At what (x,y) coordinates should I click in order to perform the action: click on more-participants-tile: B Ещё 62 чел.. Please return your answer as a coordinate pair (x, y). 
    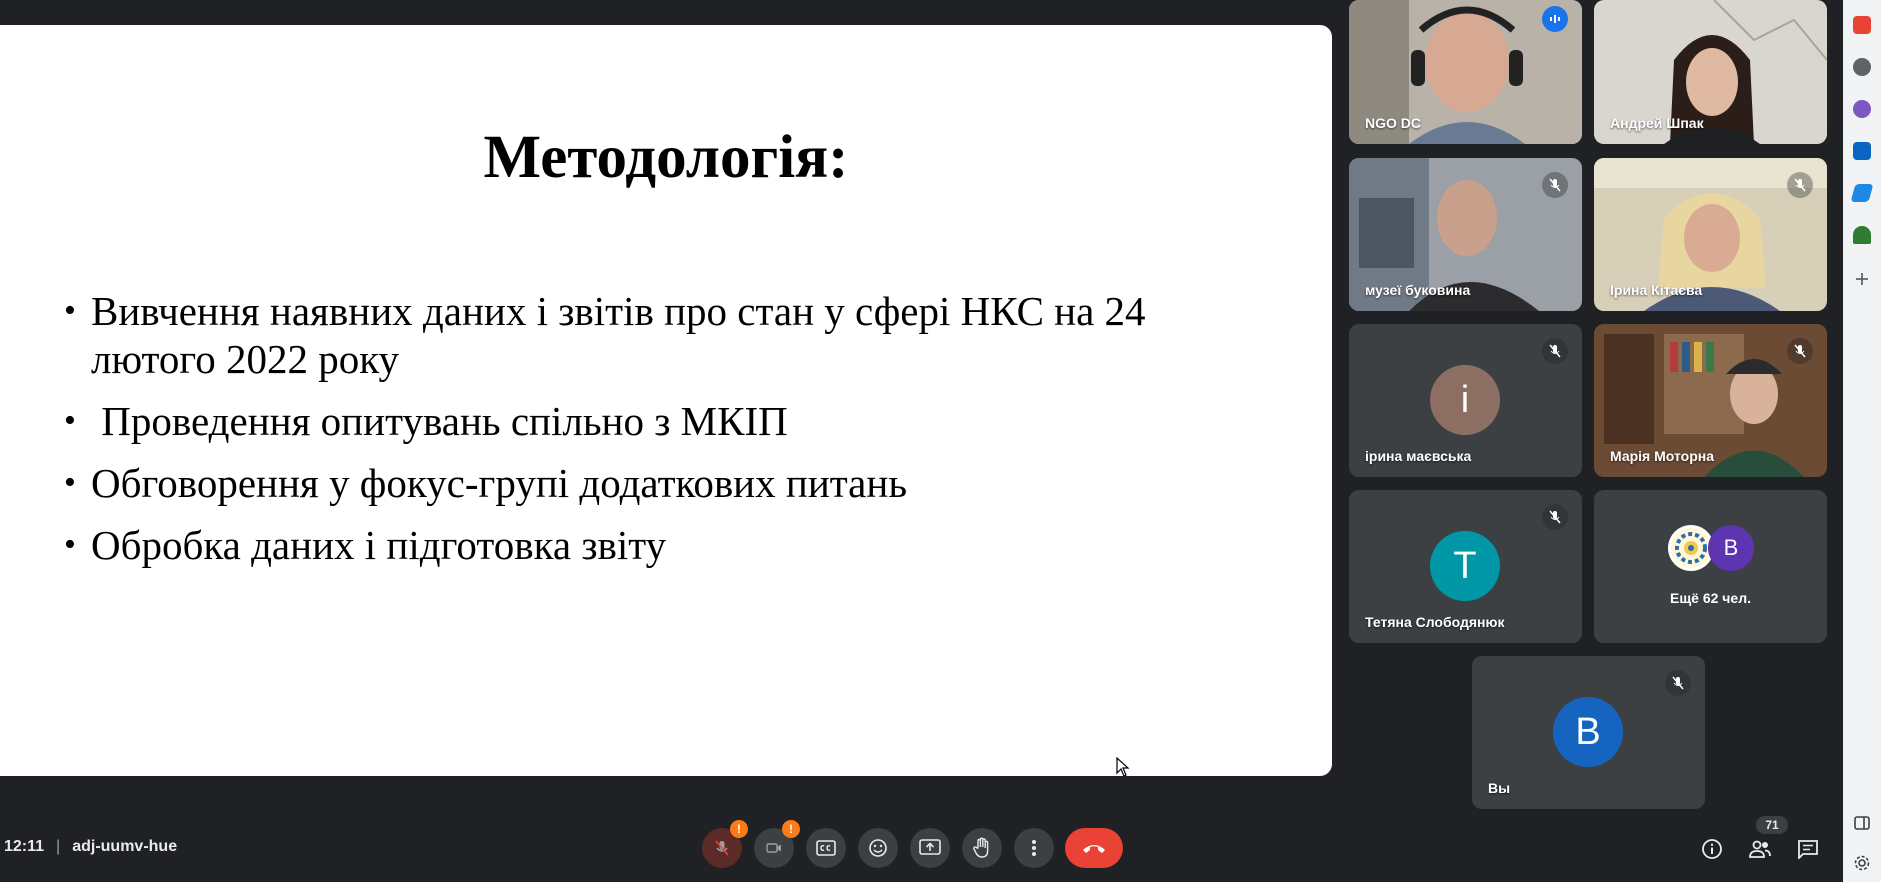
    Looking at the image, I should click on (1710, 566).